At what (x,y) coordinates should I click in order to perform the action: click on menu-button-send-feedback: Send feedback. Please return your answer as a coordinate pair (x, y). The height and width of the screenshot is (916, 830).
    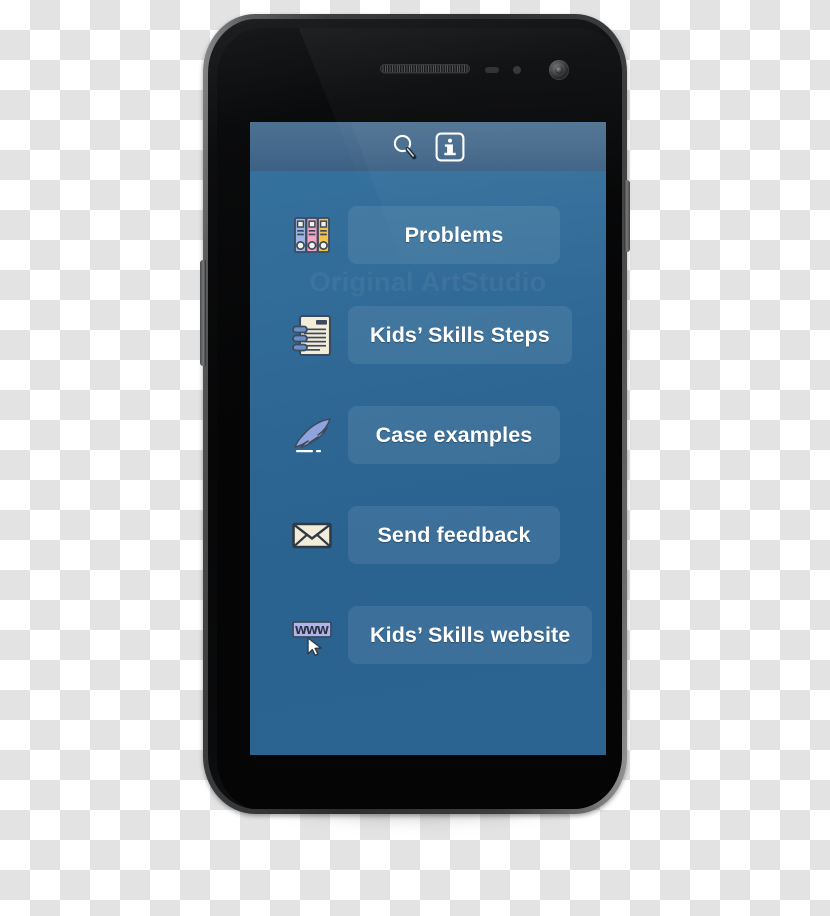
    Looking at the image, I should click on (454, 535).